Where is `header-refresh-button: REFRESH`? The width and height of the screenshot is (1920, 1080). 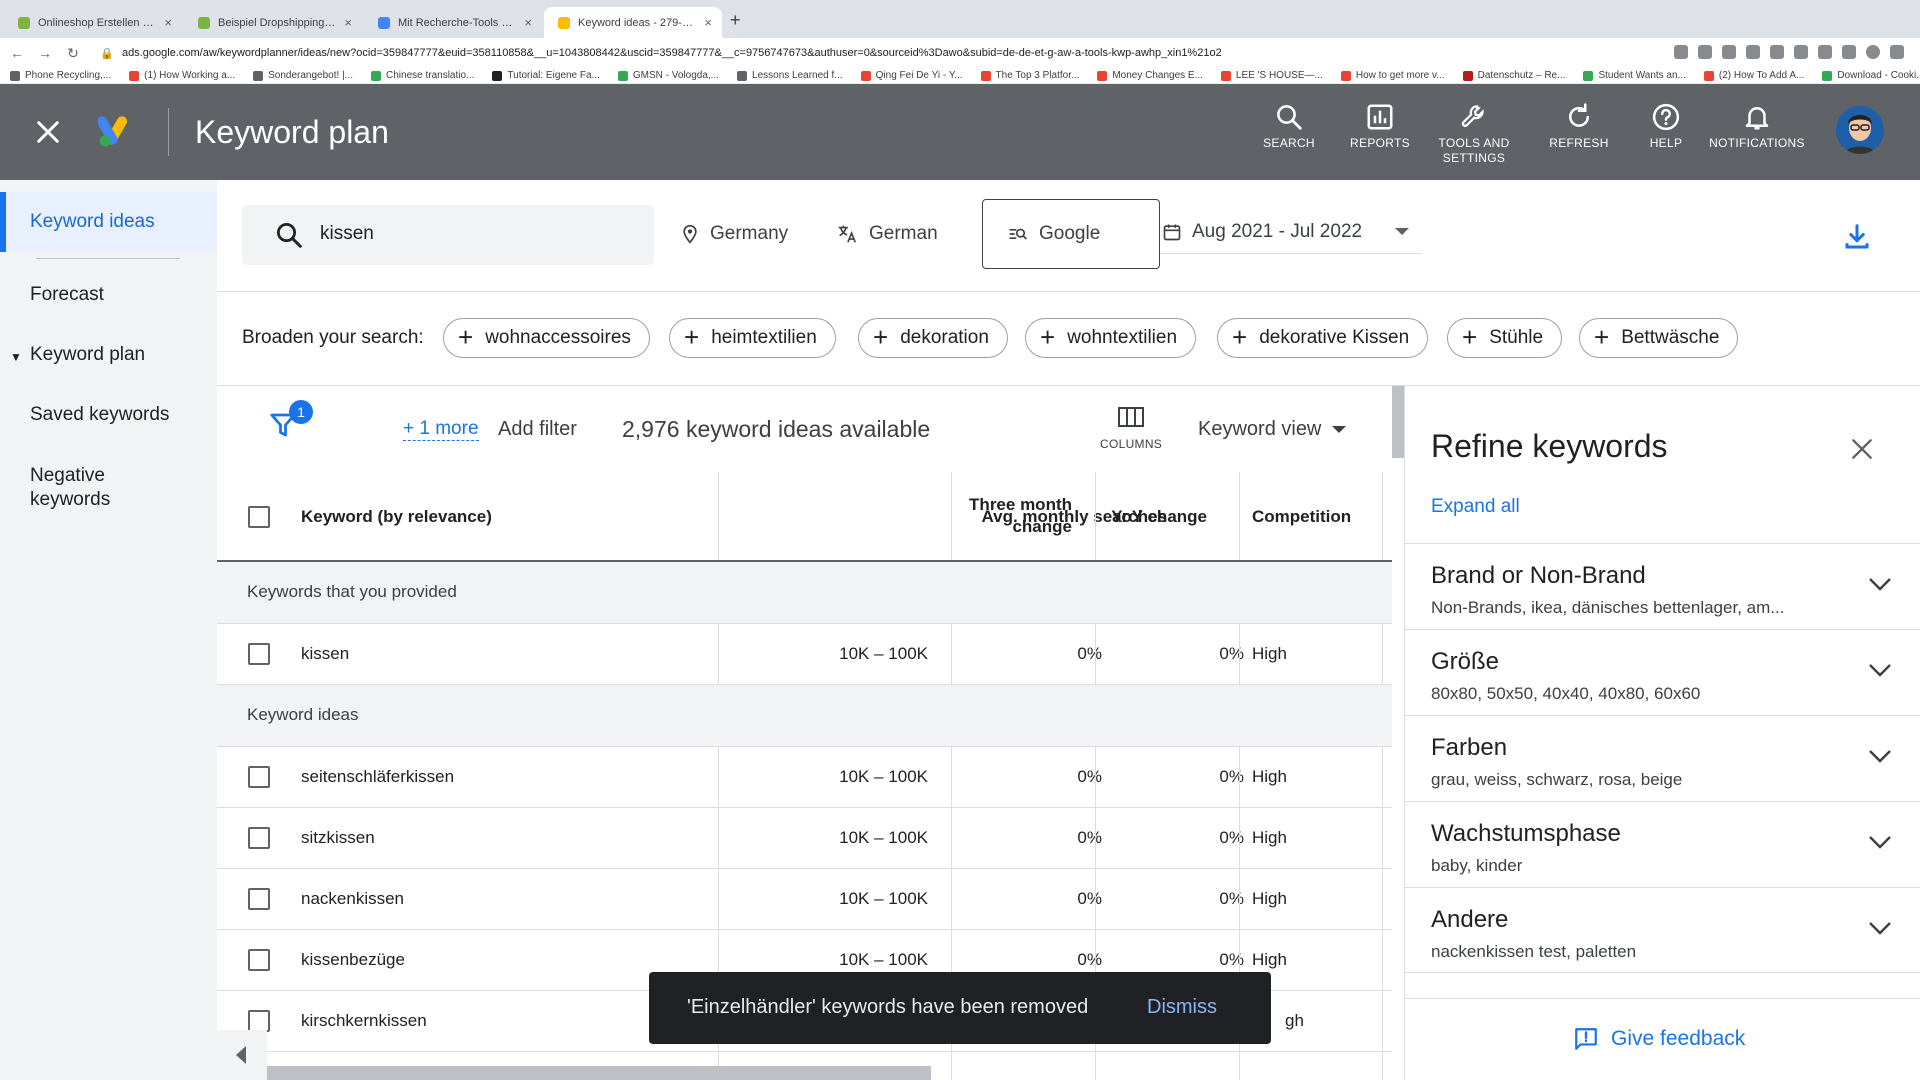 header-refresh-button: REFRESH is located at coordinates (1579, 126).